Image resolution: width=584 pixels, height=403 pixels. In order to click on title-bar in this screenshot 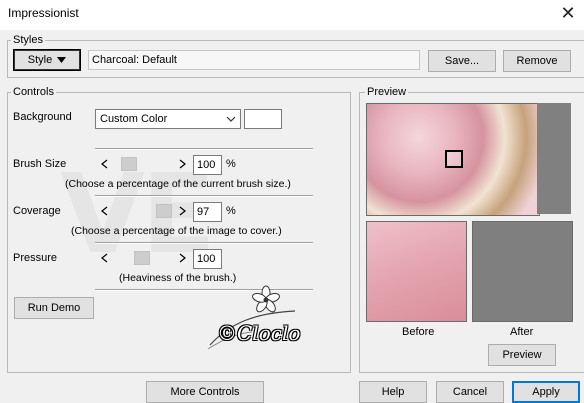, I will do `click(292, 15)`.